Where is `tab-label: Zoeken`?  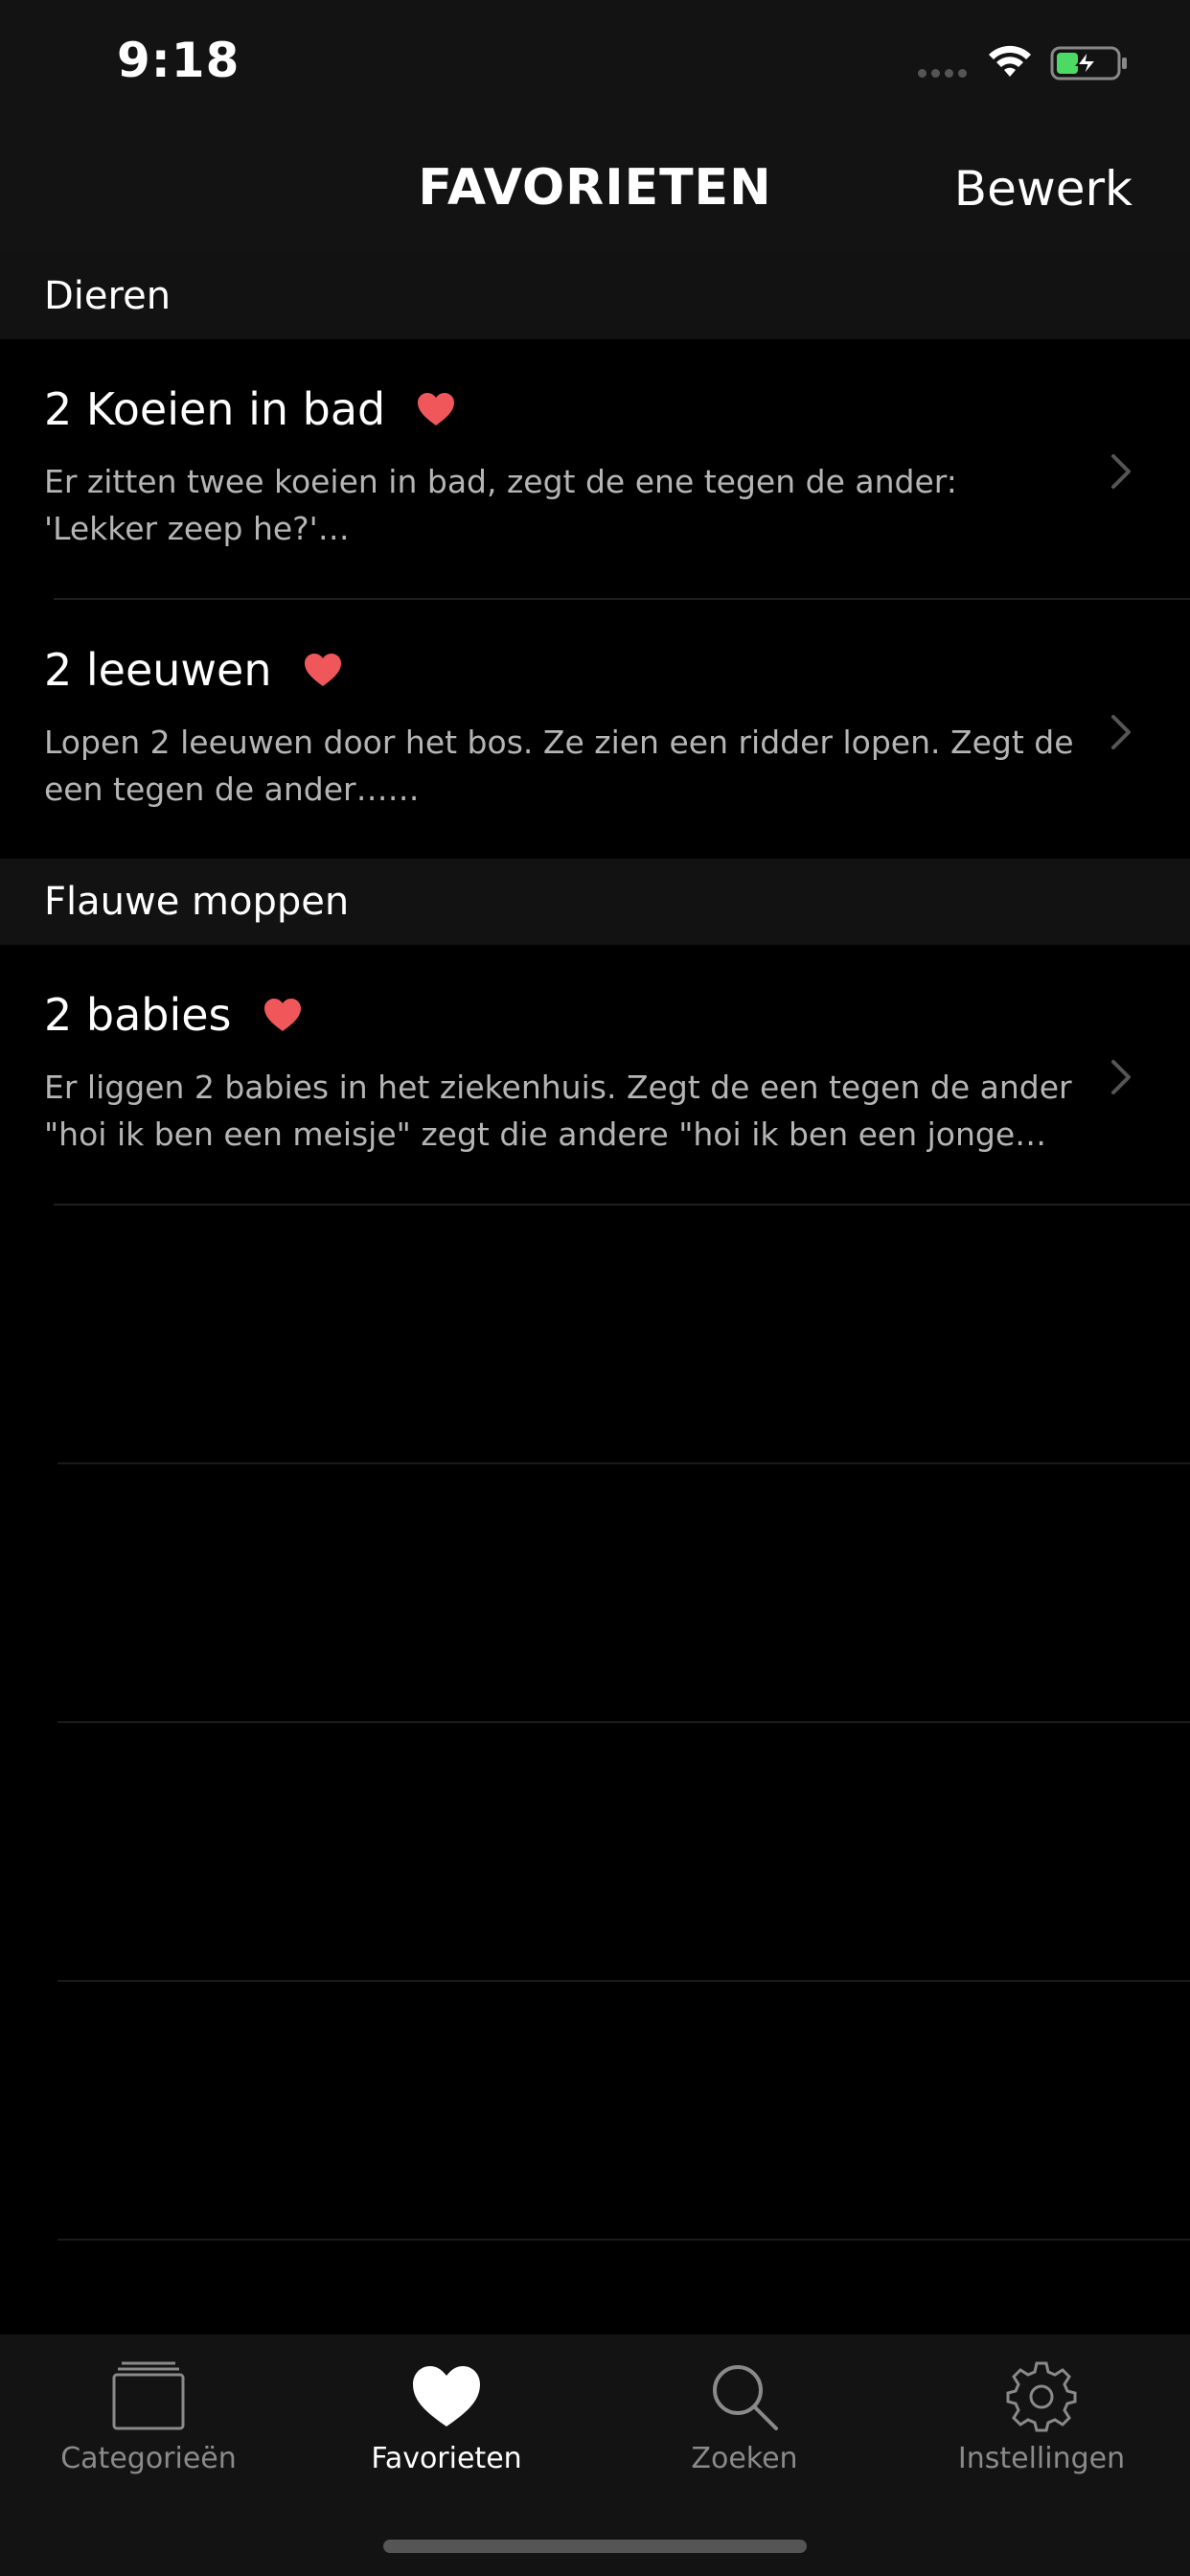
tab-label: Zoeken is located at coordinates (745, 2458).